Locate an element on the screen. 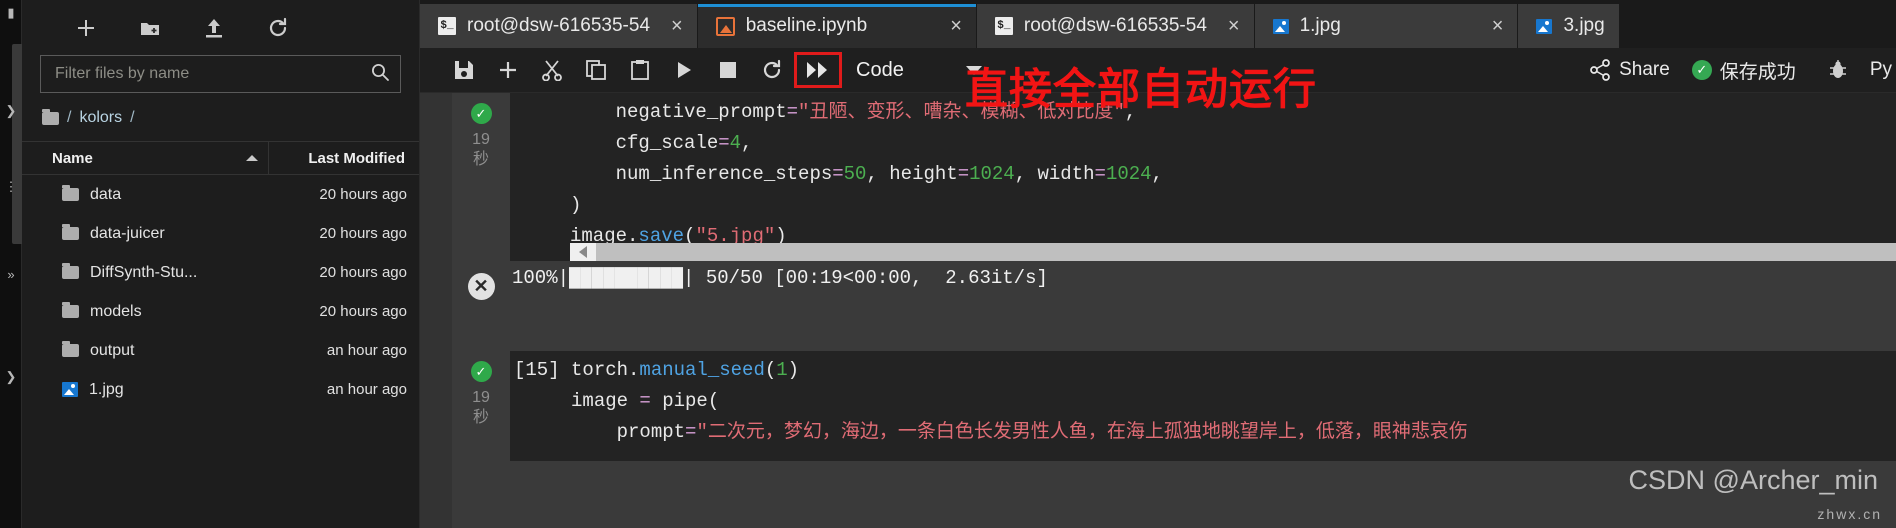 This screenshot has height=528, width=1896. copy-button is located at coordinates (596, 70).